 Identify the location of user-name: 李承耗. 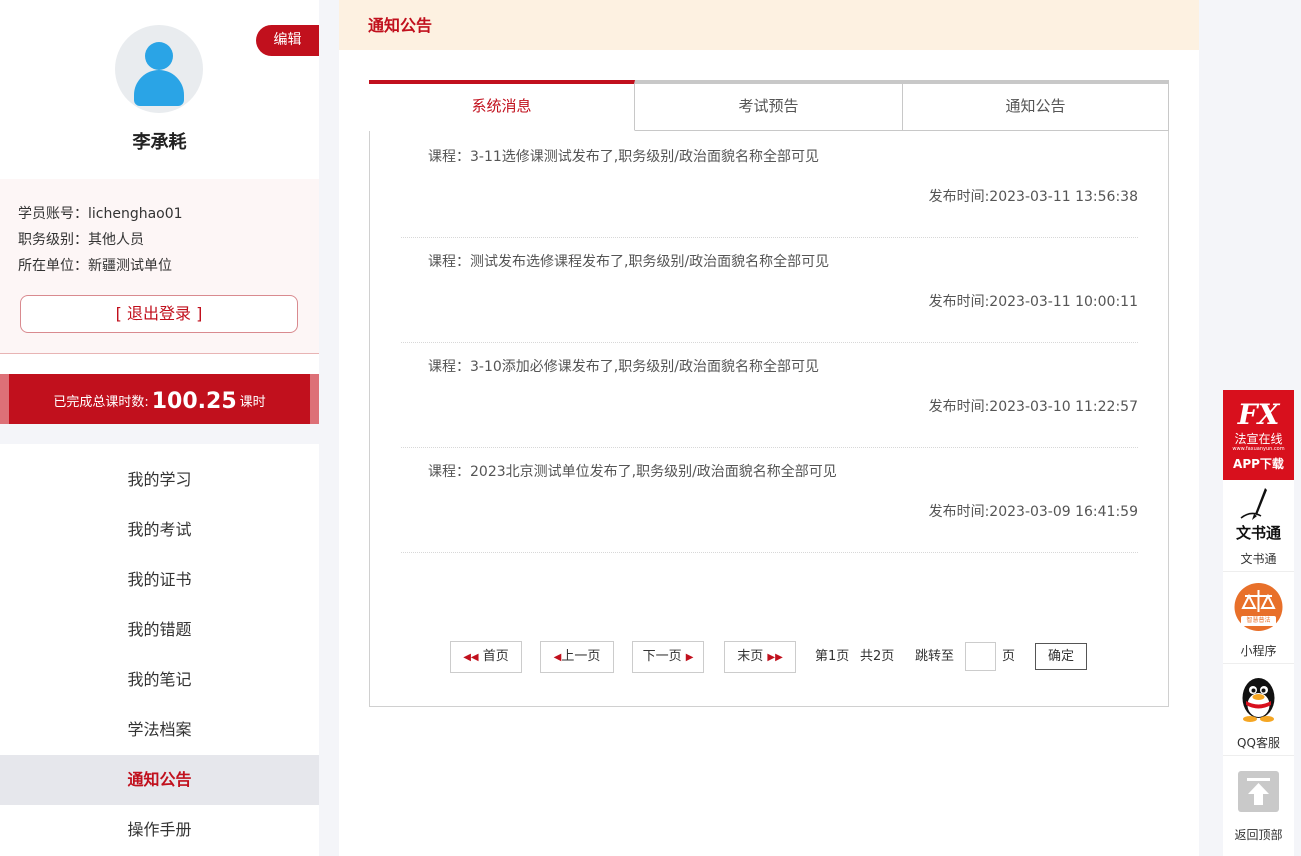
(159, 142).